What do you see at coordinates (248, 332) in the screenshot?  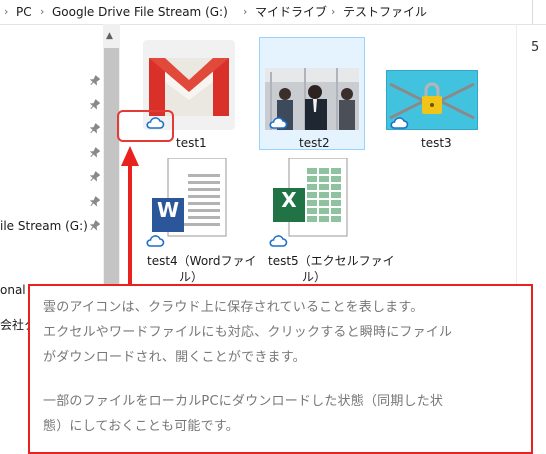 I see `callout-line: エクセルやワードファイルにも対応、クリックすると瞬時にファイル` at bounding box center [248, 332].